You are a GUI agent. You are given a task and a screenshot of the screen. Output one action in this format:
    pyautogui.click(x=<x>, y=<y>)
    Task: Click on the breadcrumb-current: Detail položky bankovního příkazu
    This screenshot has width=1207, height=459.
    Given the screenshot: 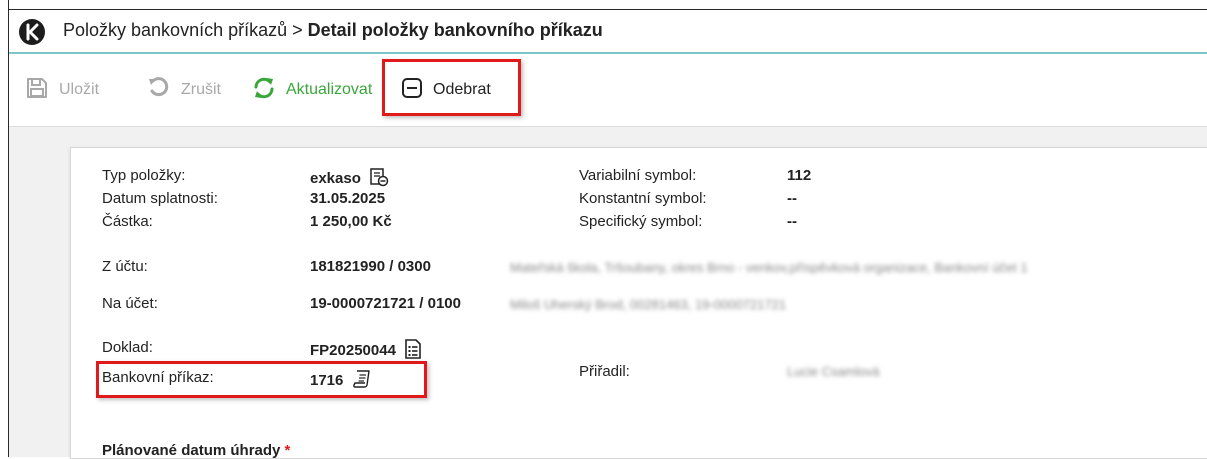 What is the action you would take?
    pyautogui.click(x=455, y=30)
    